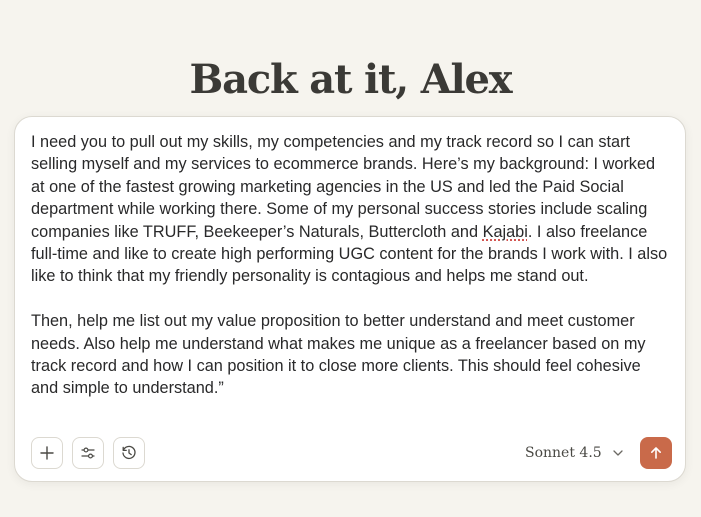 This screenshot has width=701, height=517. I want to click on model-selector: Sonnet 4.5, so click(574, 453).